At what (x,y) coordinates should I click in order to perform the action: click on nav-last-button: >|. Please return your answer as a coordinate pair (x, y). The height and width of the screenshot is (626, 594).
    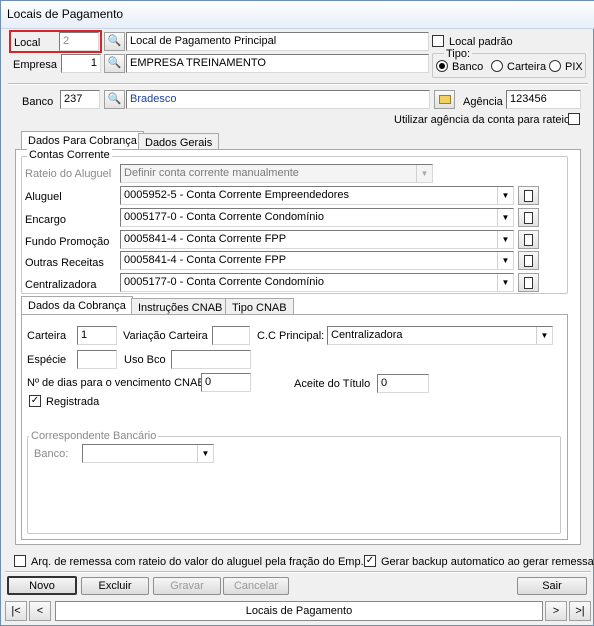
    Looking at the image, I should click on (580, 611).